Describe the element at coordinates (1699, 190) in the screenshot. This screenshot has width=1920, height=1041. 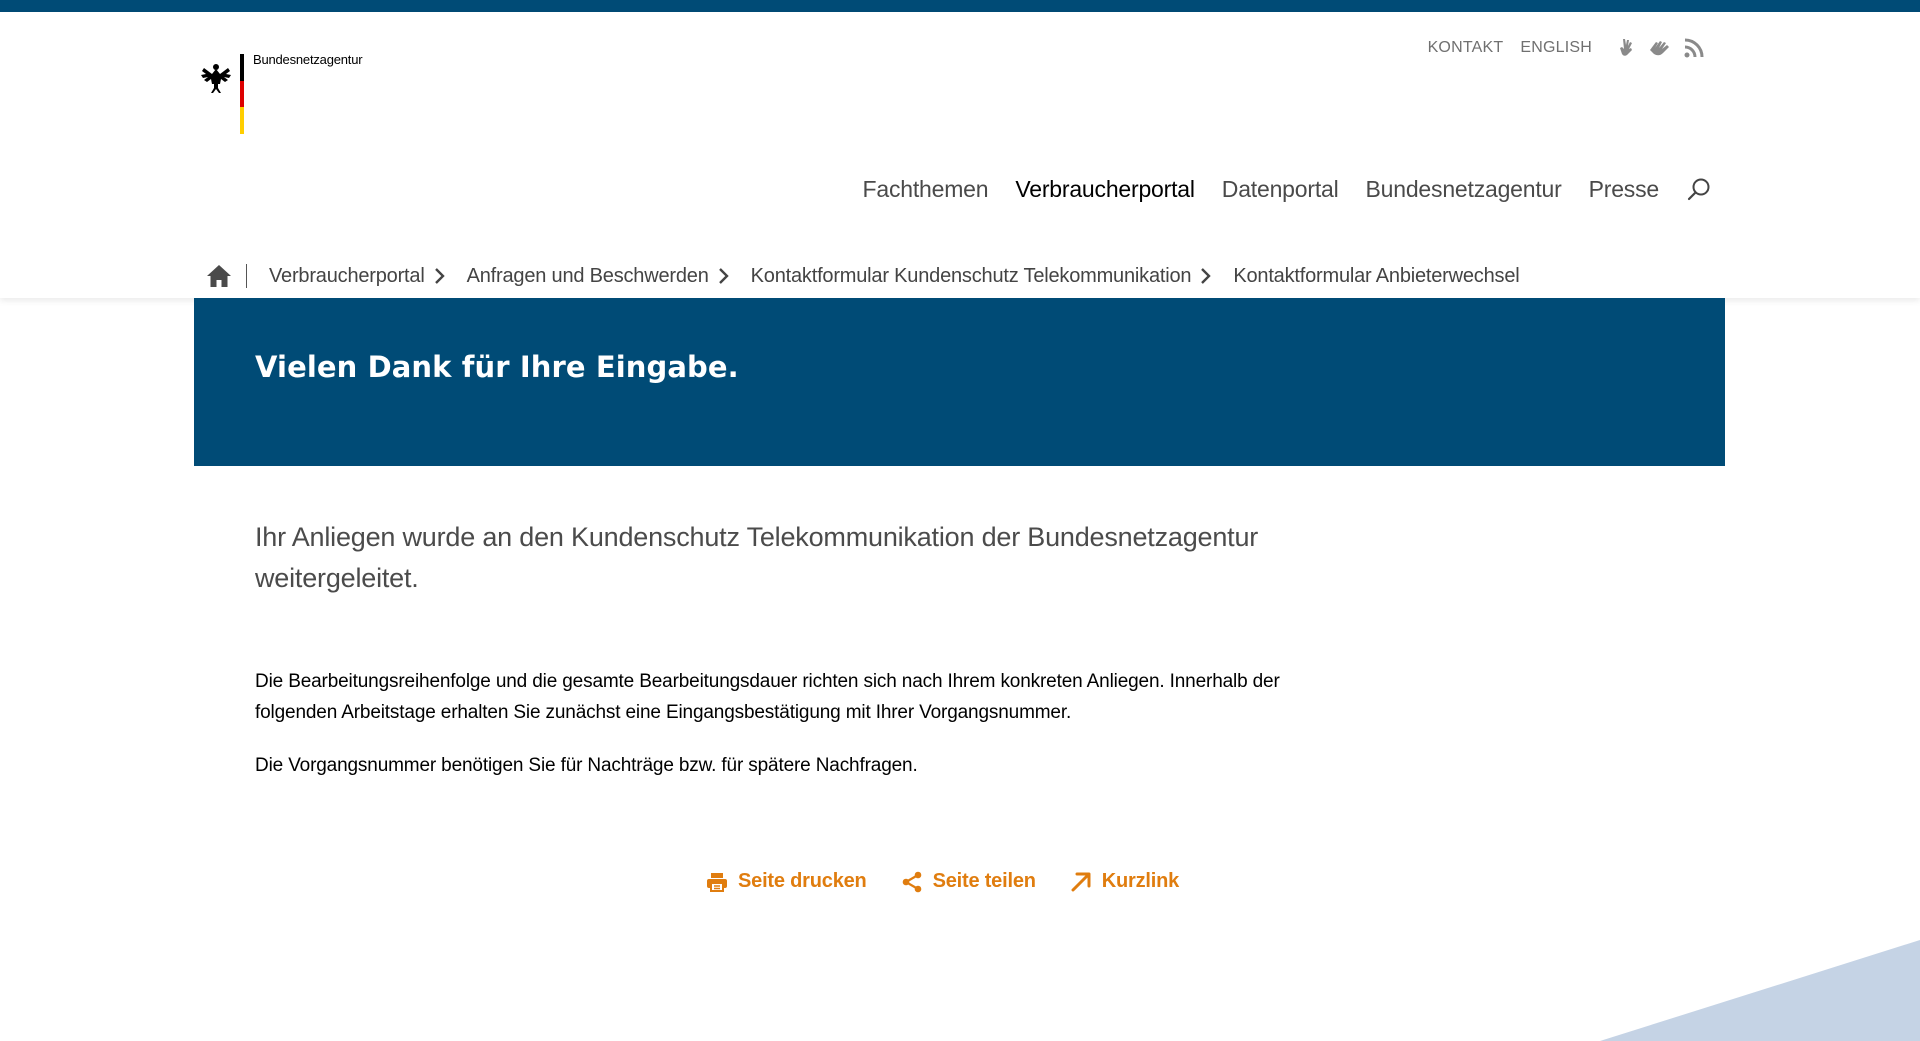
I see `search-icon` at that location.